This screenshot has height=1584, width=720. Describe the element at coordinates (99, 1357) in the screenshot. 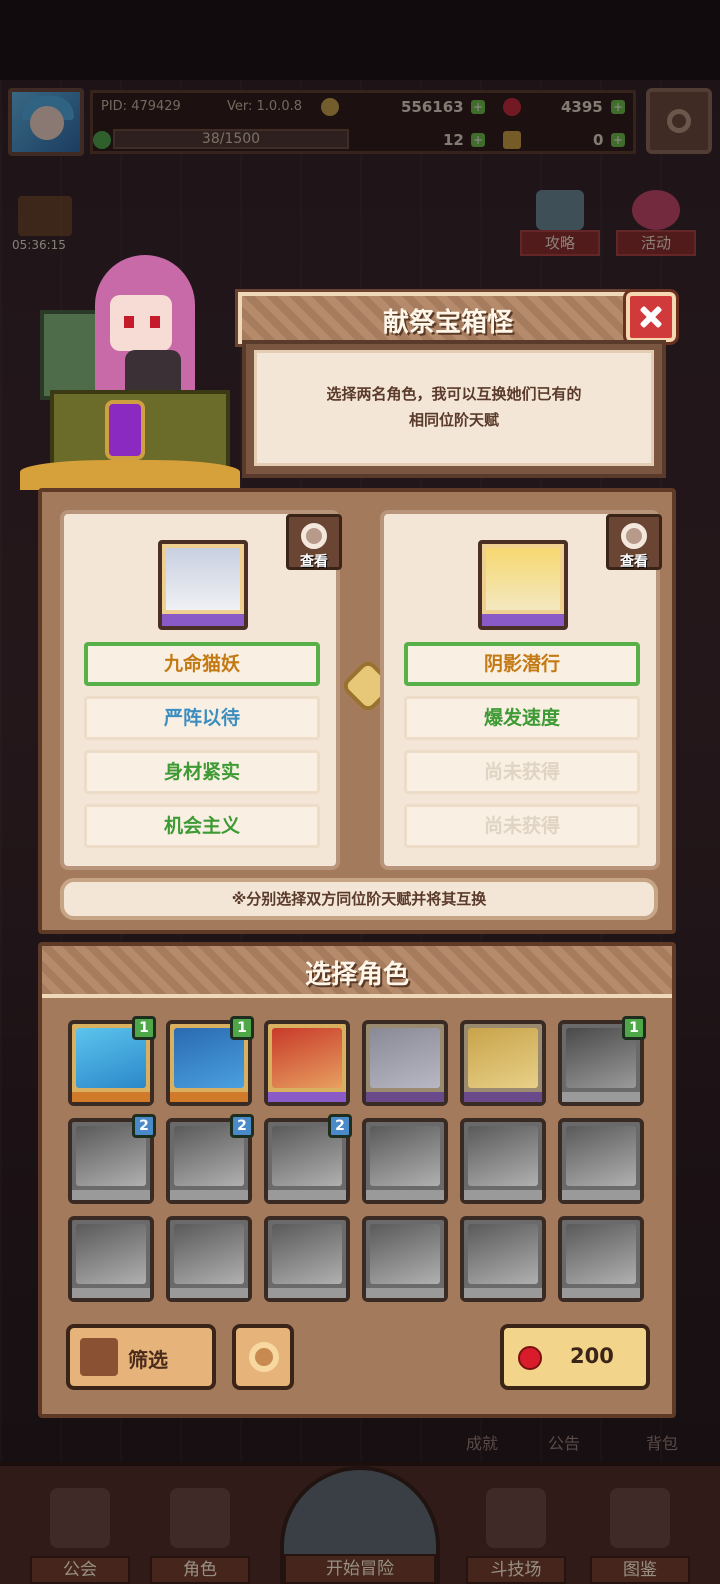

I see `grid-icon` at that location.